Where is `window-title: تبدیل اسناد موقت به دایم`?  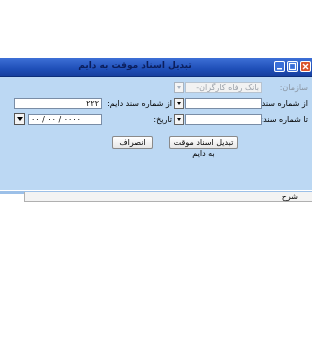 window-title: تبدیل اسناد موقت به دایم is located at coordinates (135, 66).